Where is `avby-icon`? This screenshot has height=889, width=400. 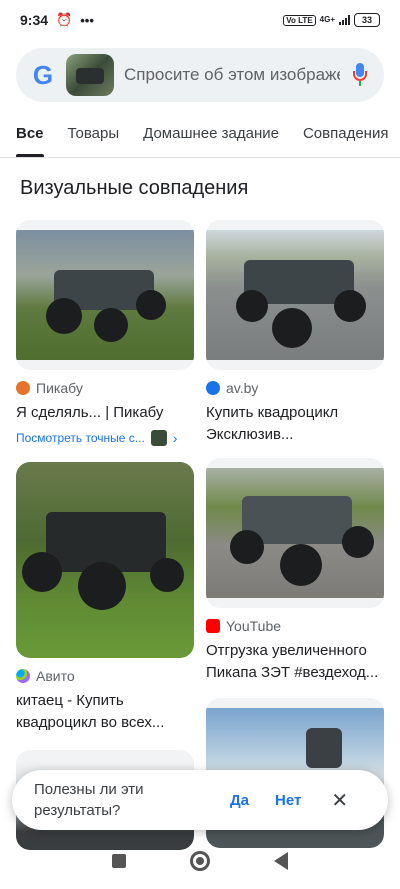
avby-icon is located at coordinates (213, 388).